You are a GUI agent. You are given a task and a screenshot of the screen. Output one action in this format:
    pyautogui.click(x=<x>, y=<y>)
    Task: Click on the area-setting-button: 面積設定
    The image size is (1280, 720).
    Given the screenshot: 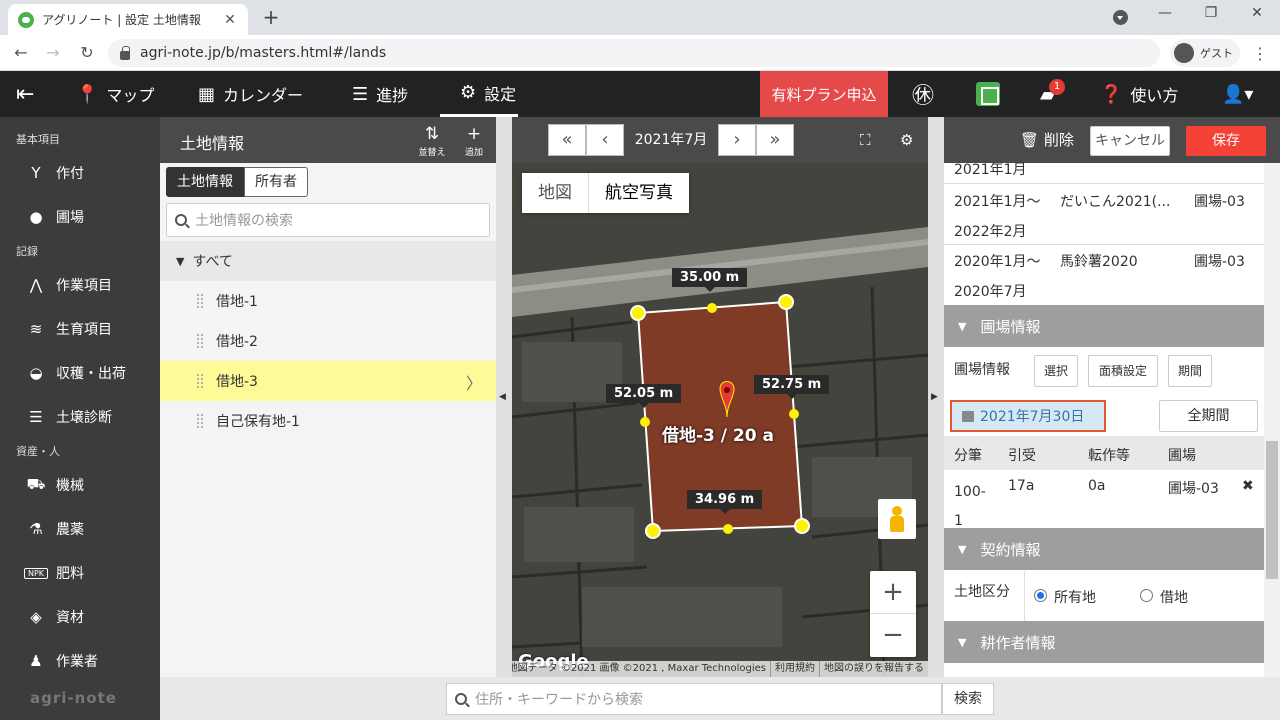 What is the action you would take?
    pyautogui.click(x=1123, y=371)
    